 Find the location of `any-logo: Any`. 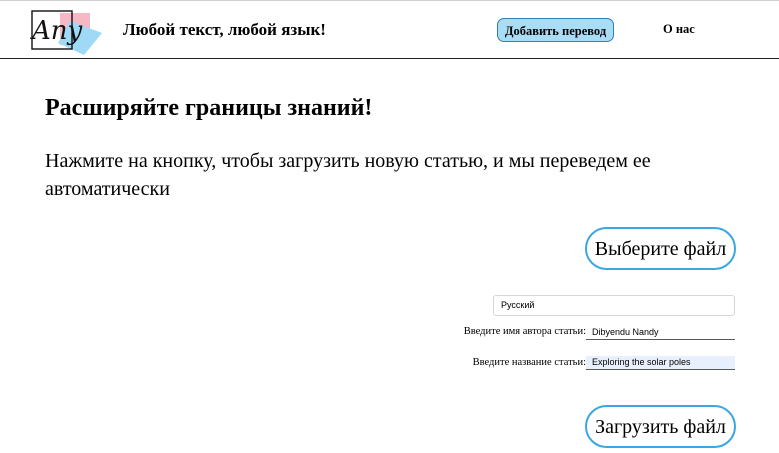

any-logo: Any is located at coordinates (64, 31).